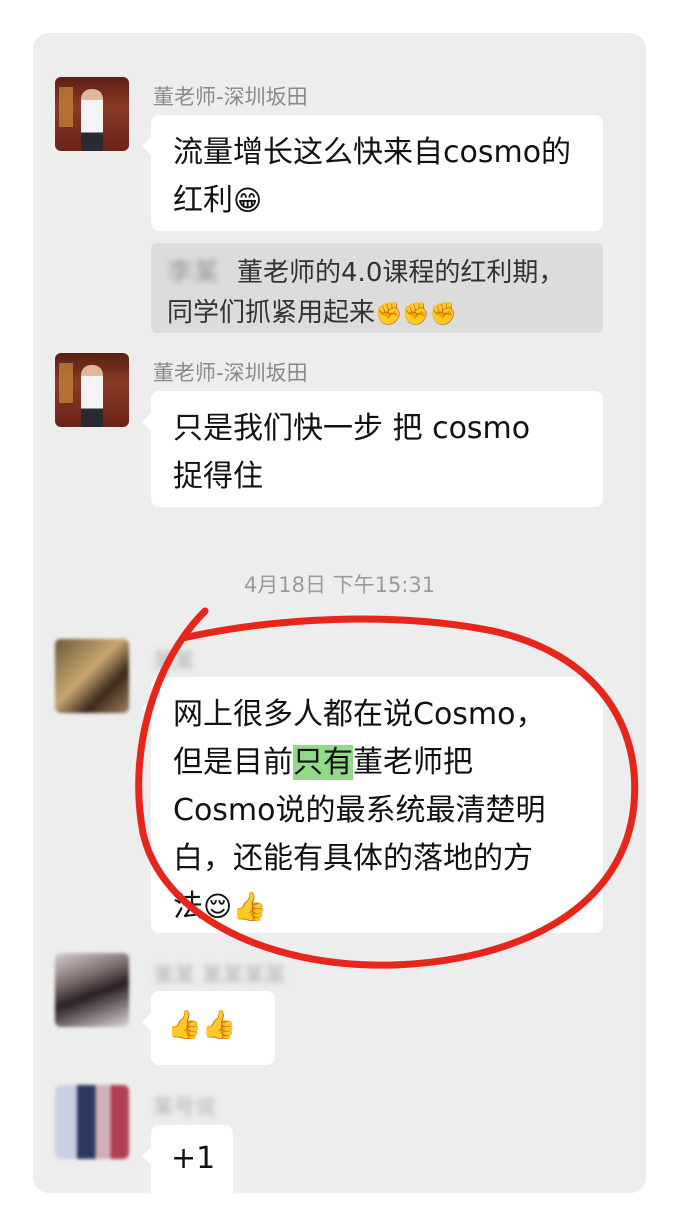 This screenshot has height=1224, width=679. I want to click on text-segment: 但是目前, so click(233, 762).